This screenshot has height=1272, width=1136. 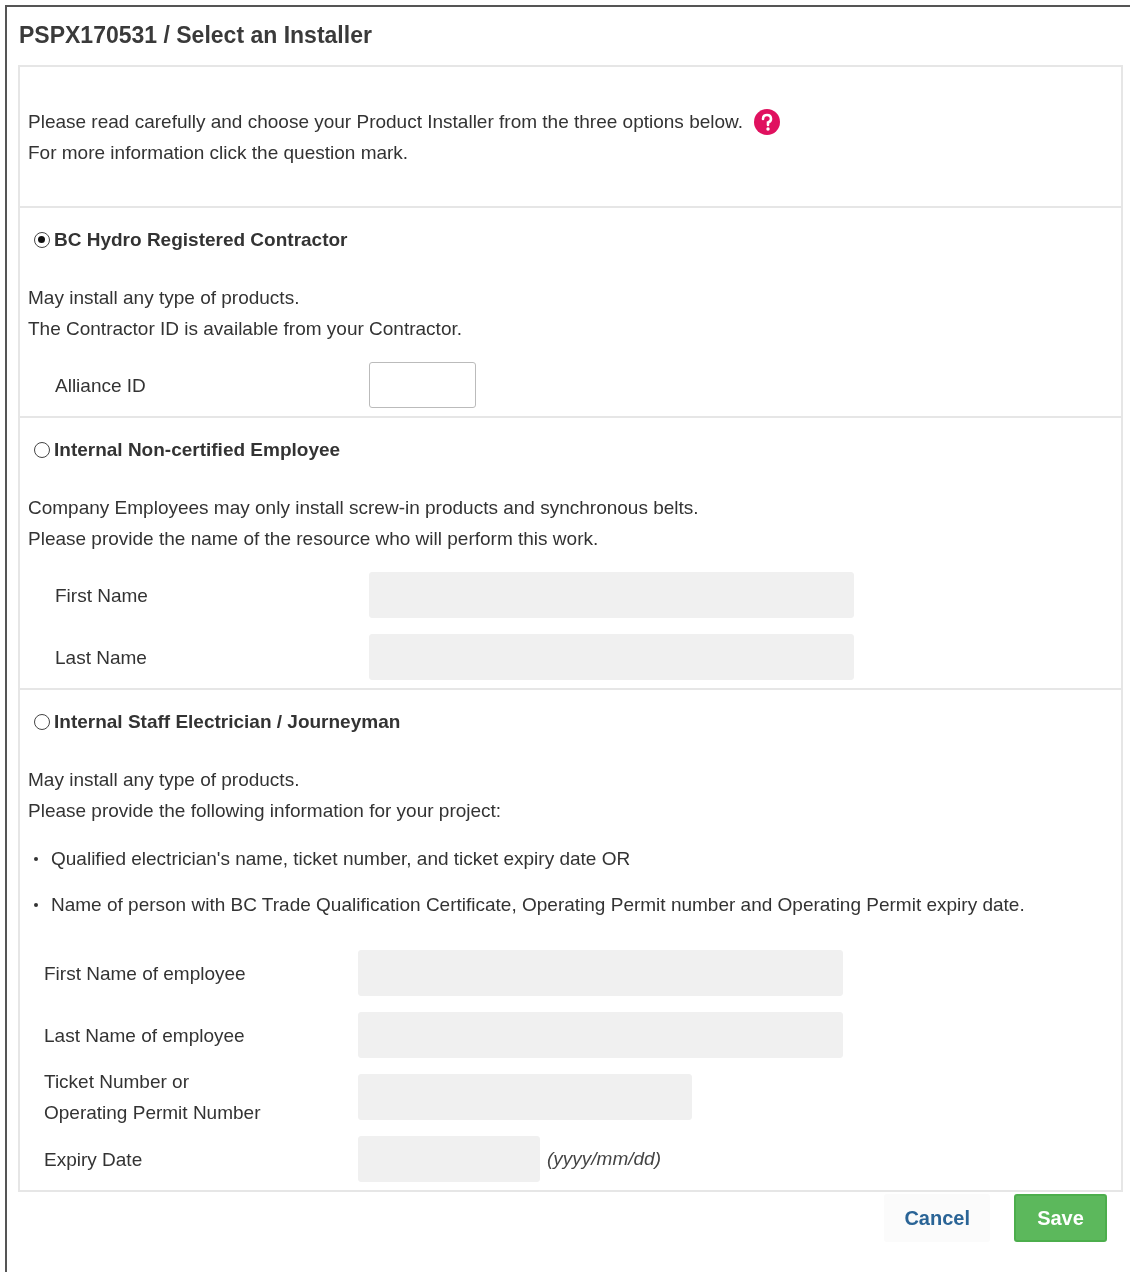 I want to click on field-label: First Name, so click(x=102, y=595).